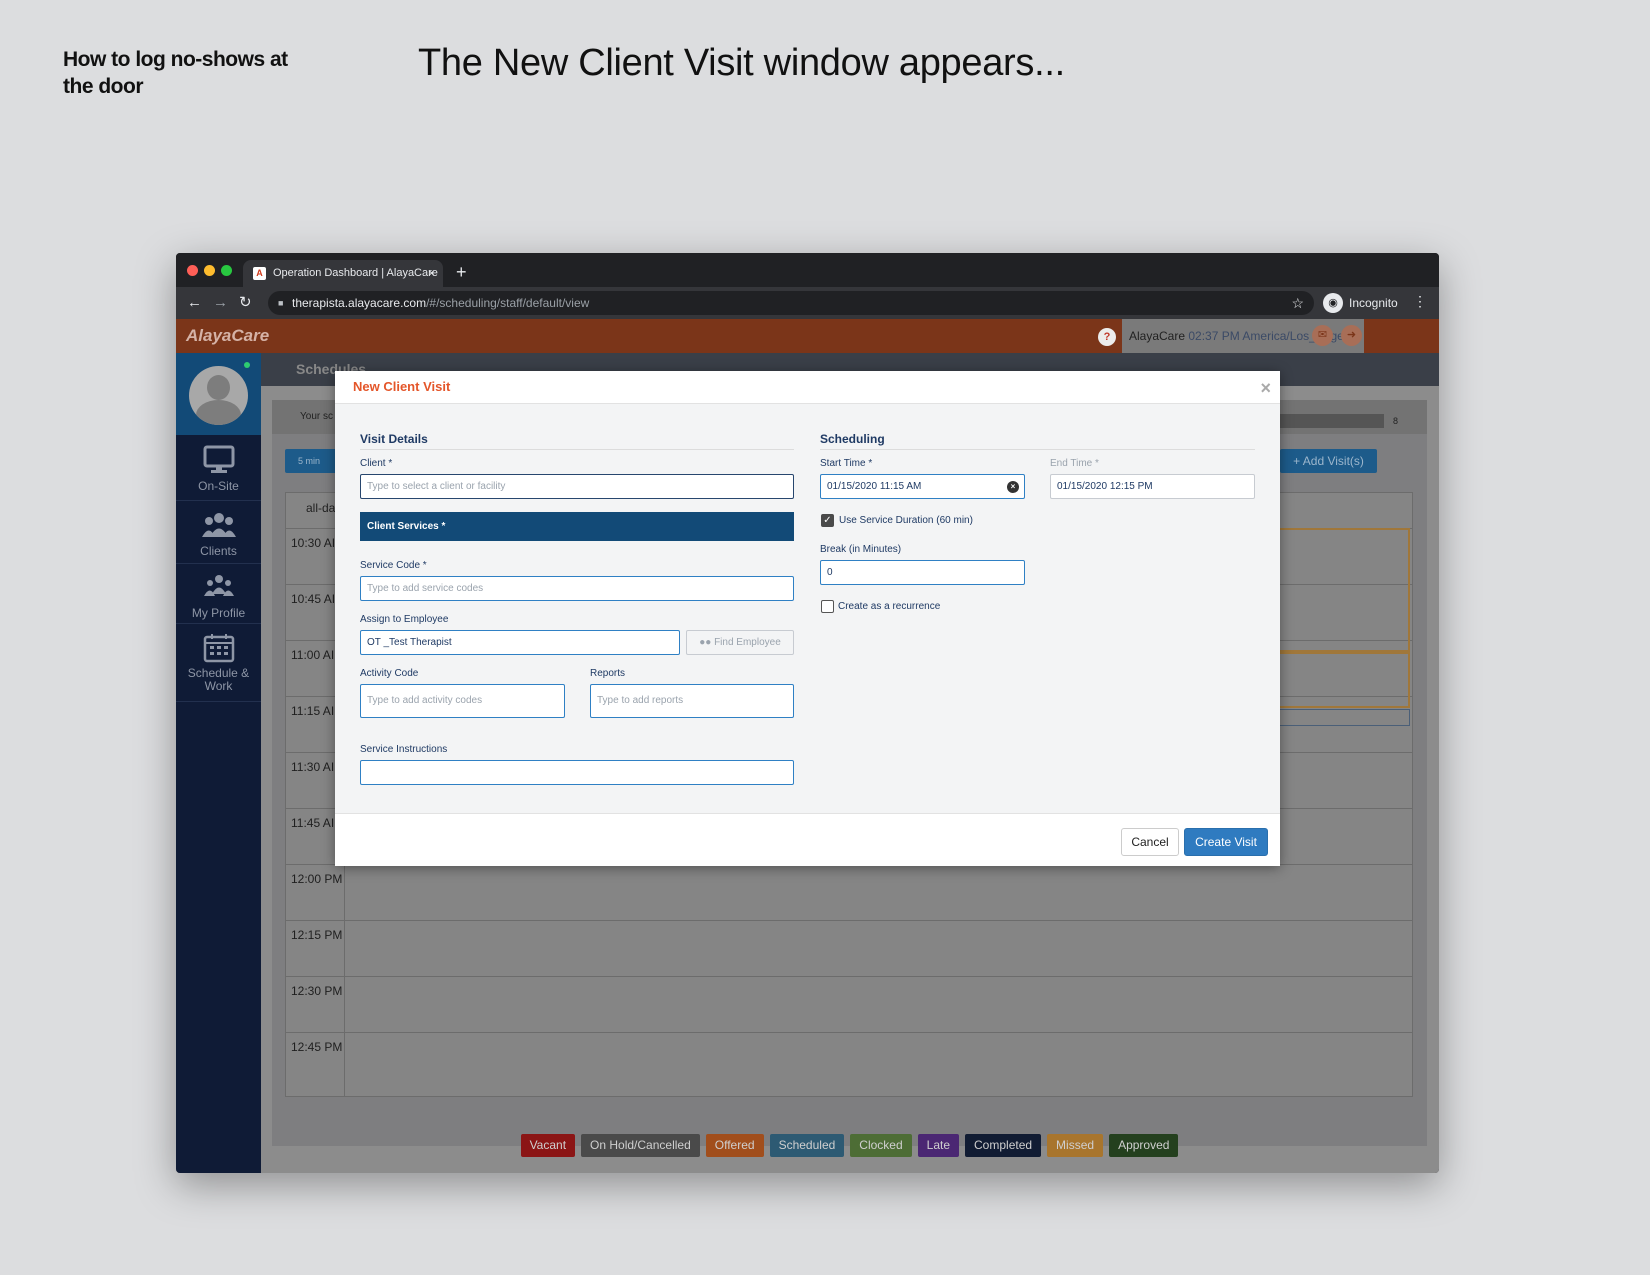 Image resolution: width=1650 pixels, height=1275 pixels. What do you see at coordinates (1075, 1145) in the screenshot?
I see `legend-badge-missed: Missed` at bounding box center [1075, 1145].